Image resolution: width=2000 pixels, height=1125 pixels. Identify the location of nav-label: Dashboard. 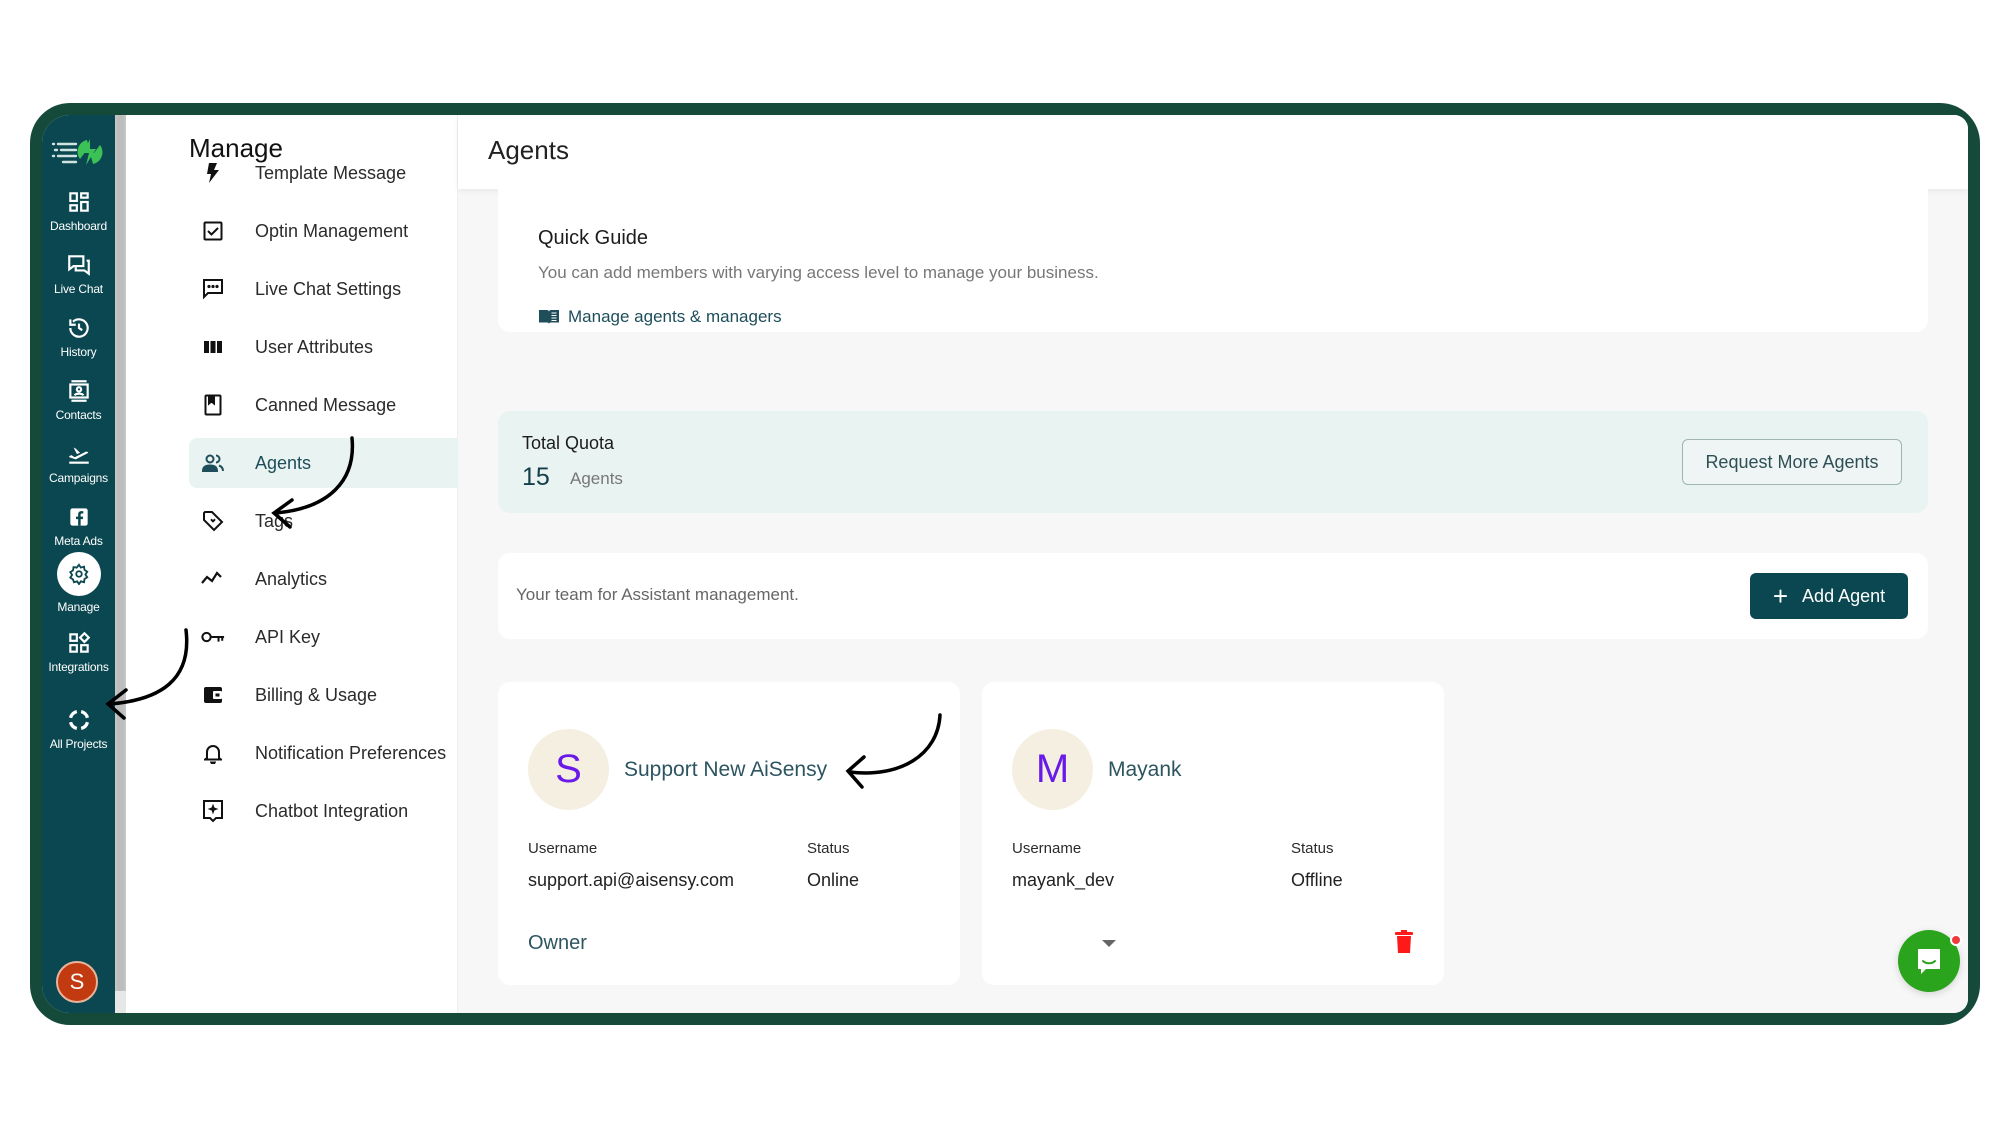
(78, 226).